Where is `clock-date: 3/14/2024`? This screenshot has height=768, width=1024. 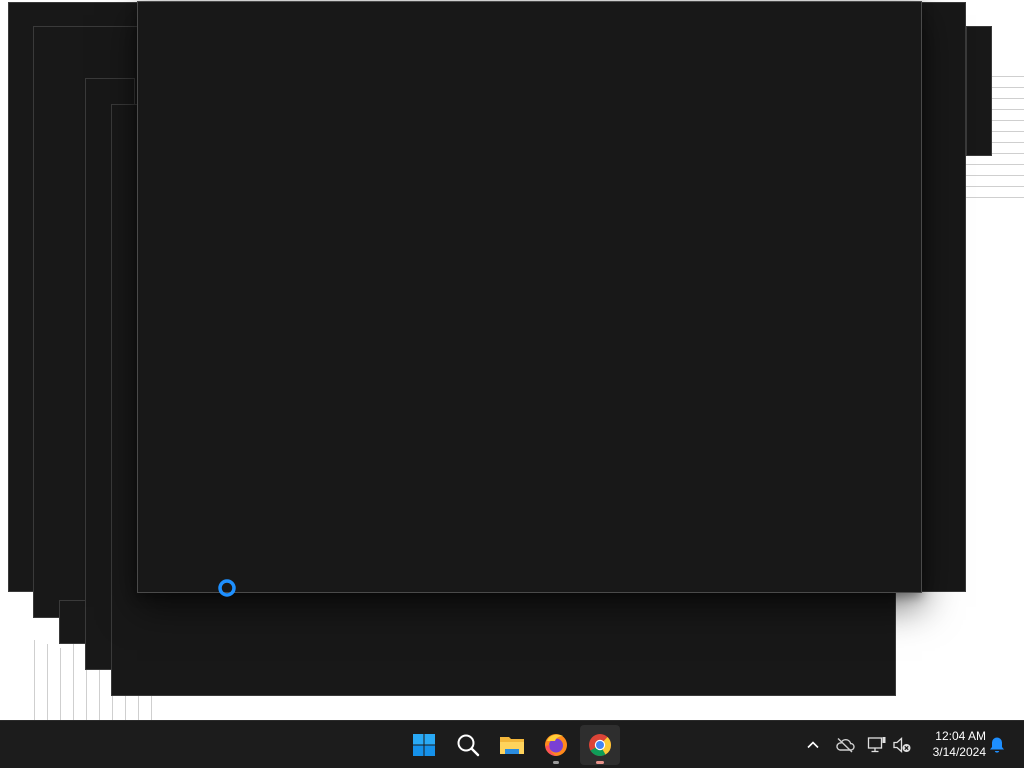 clock-date: 3/14/2024 is located at coordinates (959, 752).